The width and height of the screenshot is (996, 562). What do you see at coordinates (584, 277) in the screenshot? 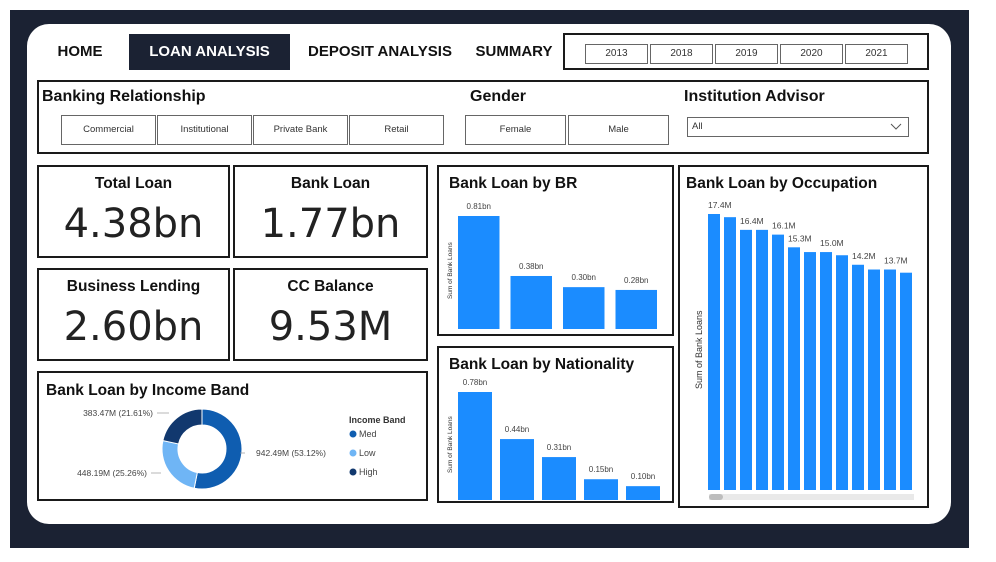
I see `data-label: 0.30bn` at bounding box center [584, 277].